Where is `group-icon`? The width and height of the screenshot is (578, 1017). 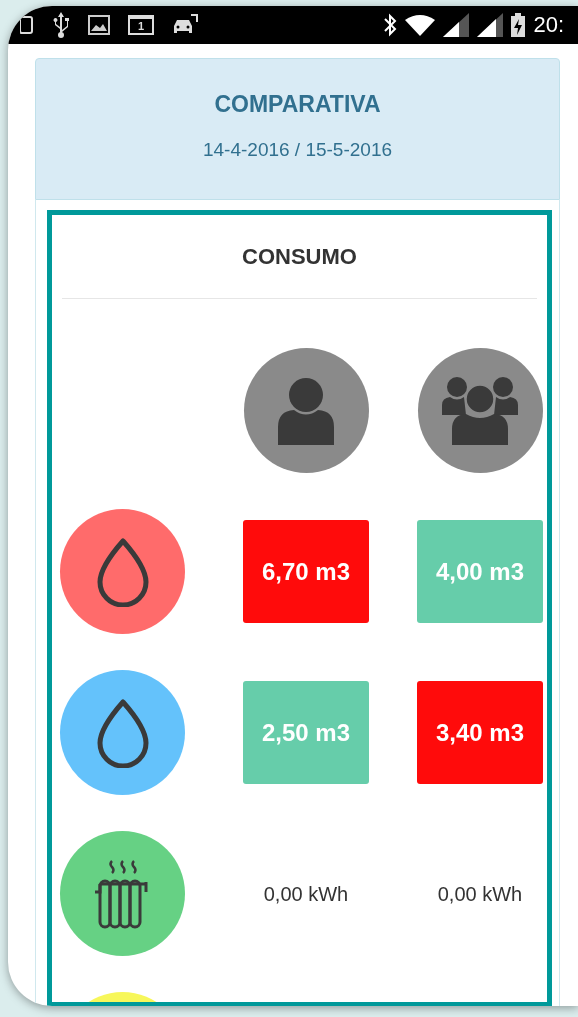 group-icon is located at coordinates (480, 410).